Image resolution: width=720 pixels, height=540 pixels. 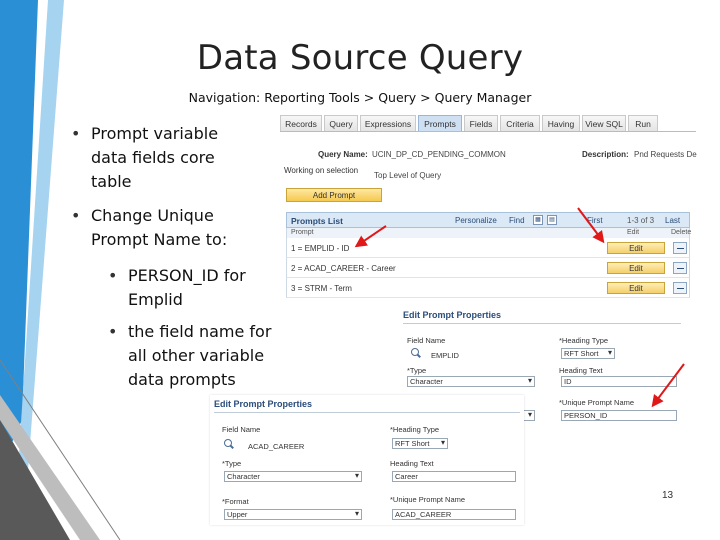 I want to click on arrow-to-emplid-row, so click(x=370, y=236).